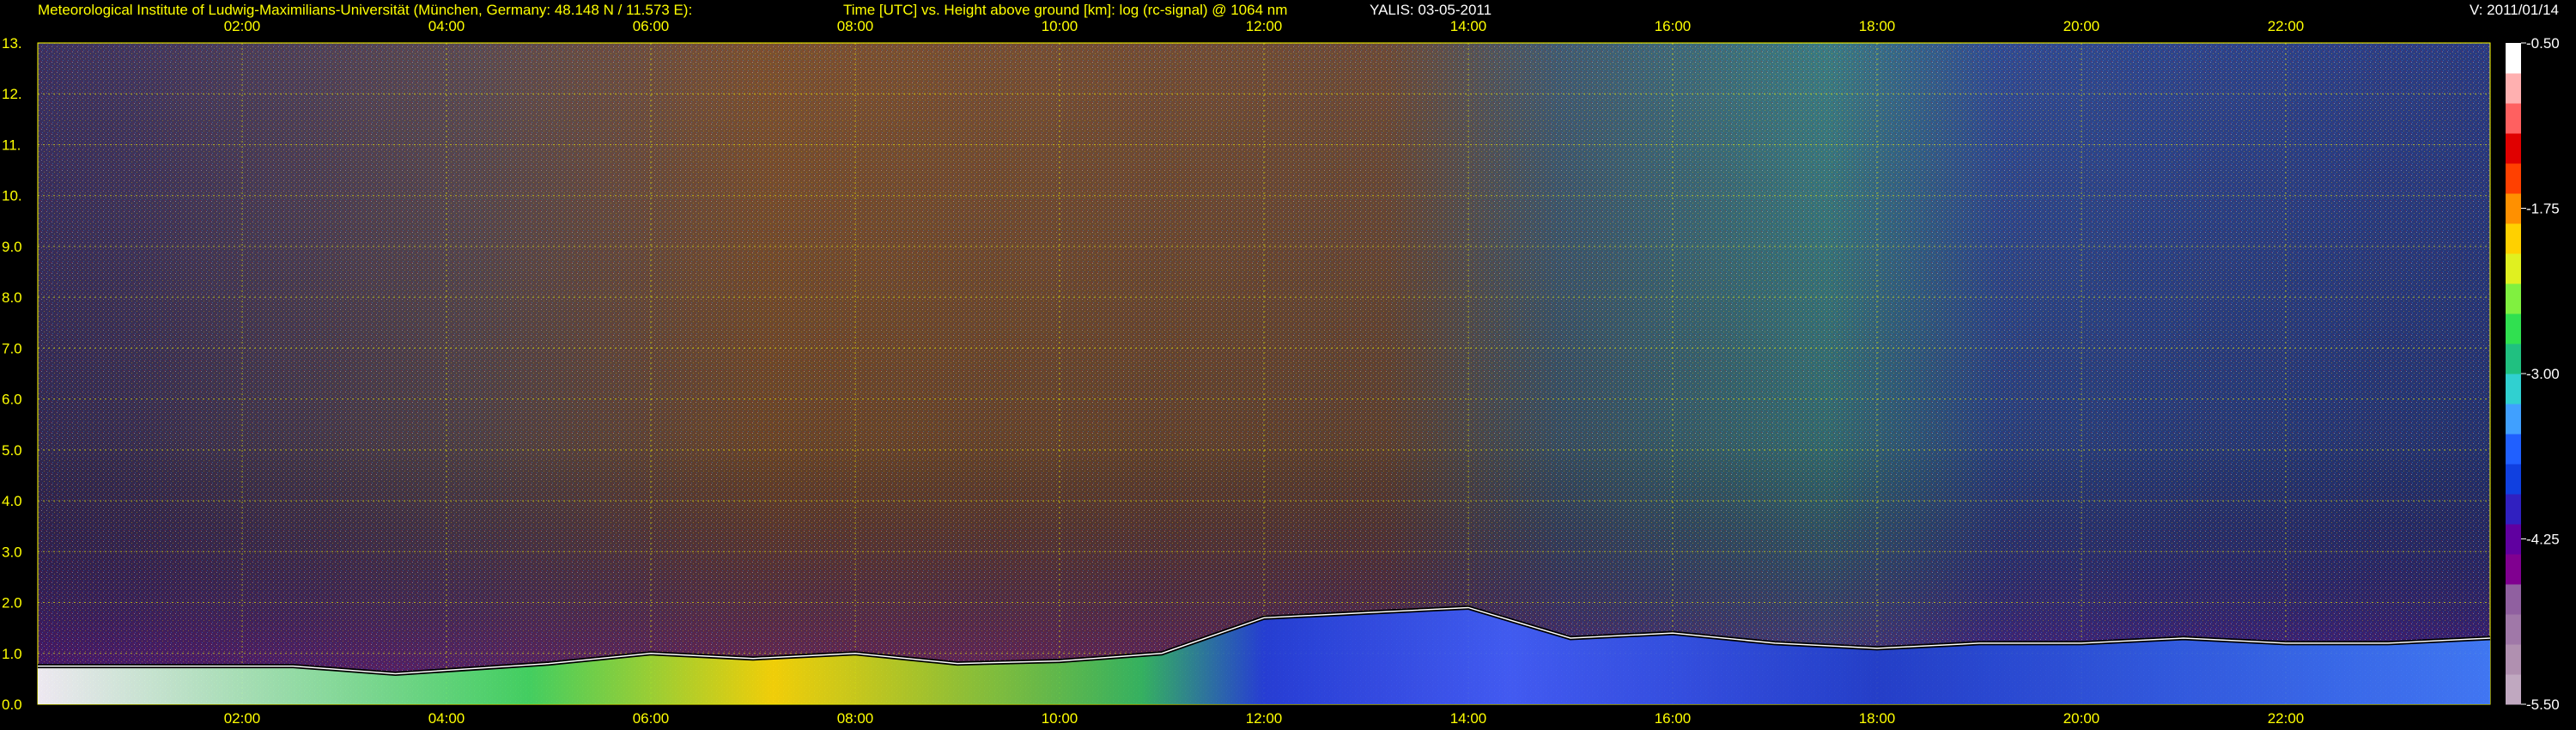  What do you see at coordinates (1060, 718) in the screenshot?
I see `x-tick-label-bottom: 10:00` at bounding box center [1060, 718].